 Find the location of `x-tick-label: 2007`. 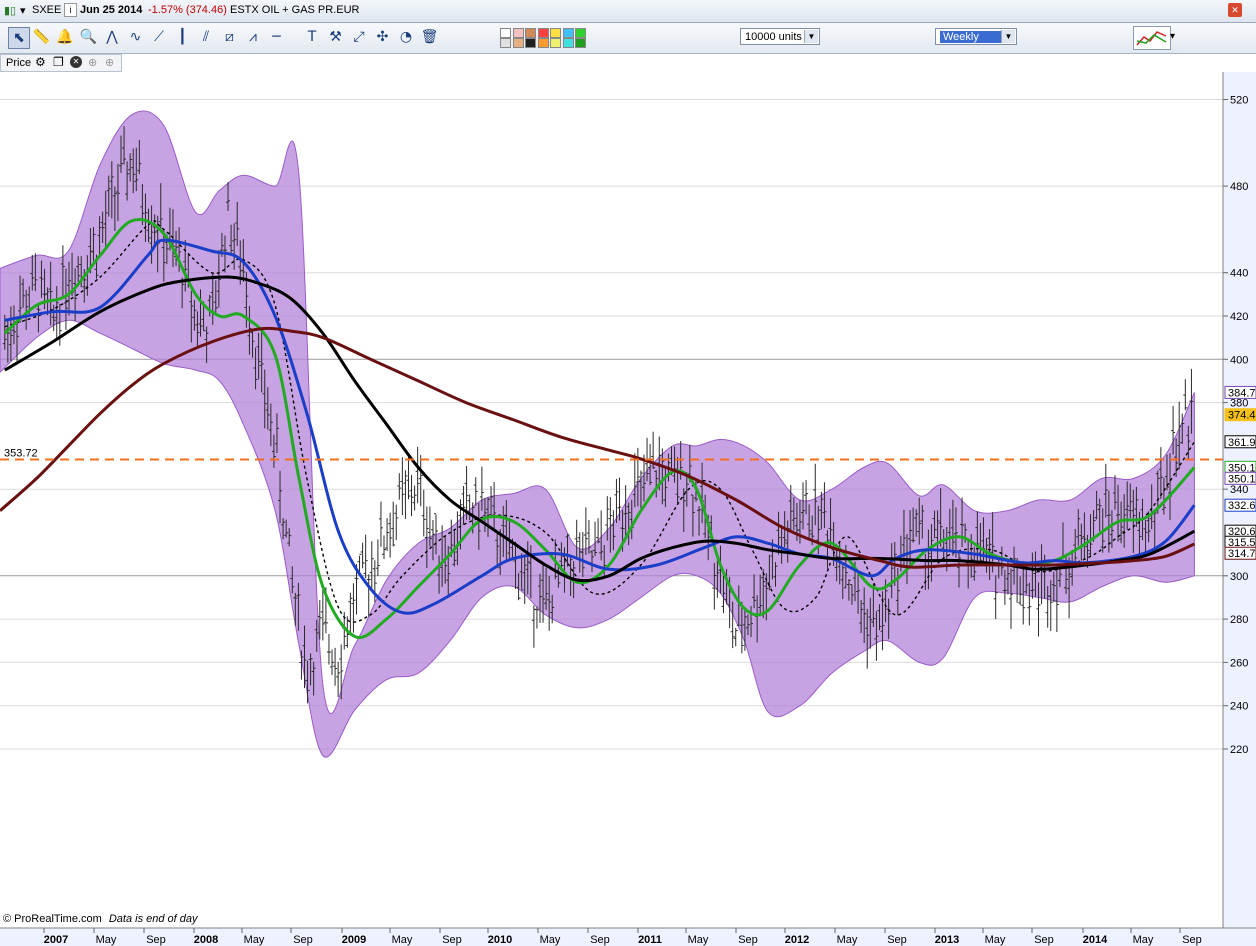

x-tick-label: 2007 is located at coordinates (56, 940).